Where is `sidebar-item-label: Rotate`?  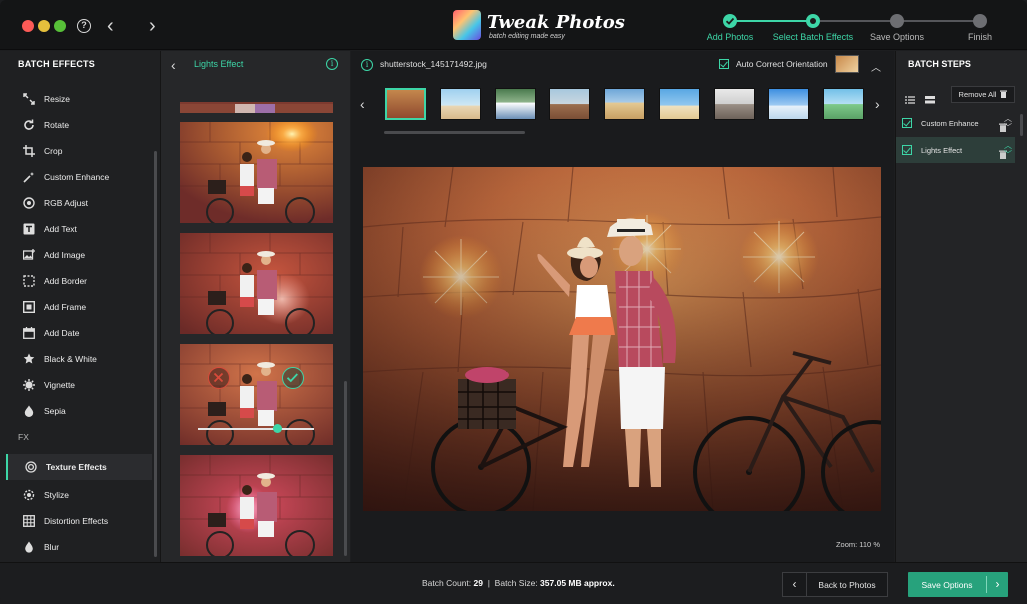 sidebar-item-label: Rotate is located at coordinates (57, 125).